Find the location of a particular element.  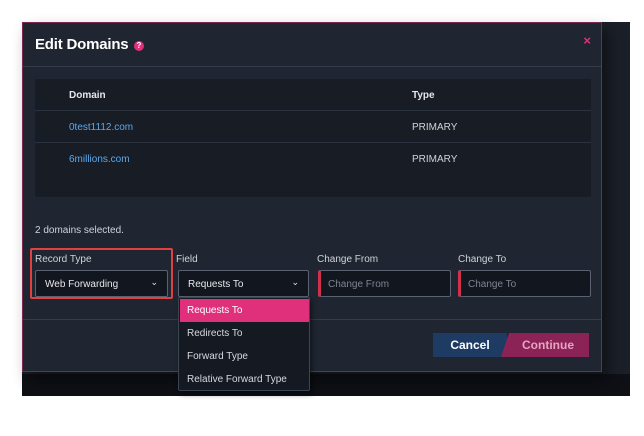

field-select: Requests To ⌄ is located at coordinates (243, 283).